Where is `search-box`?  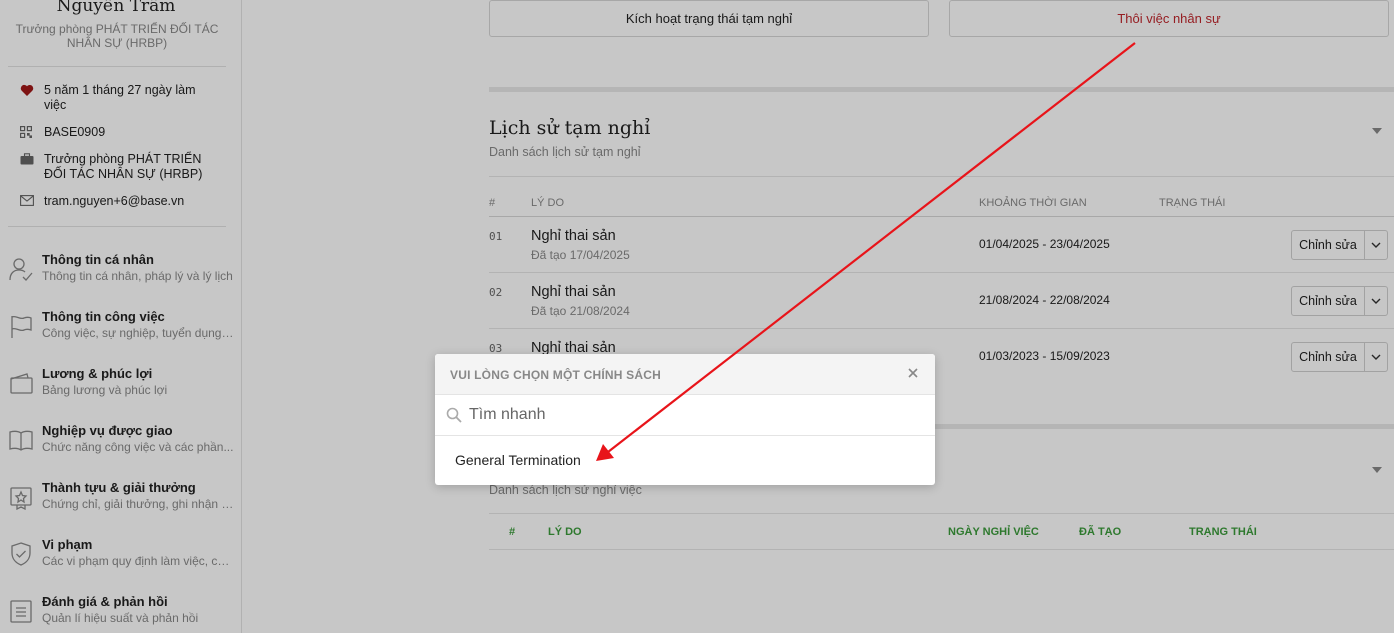 search-box is located at coordinates (685, 415).